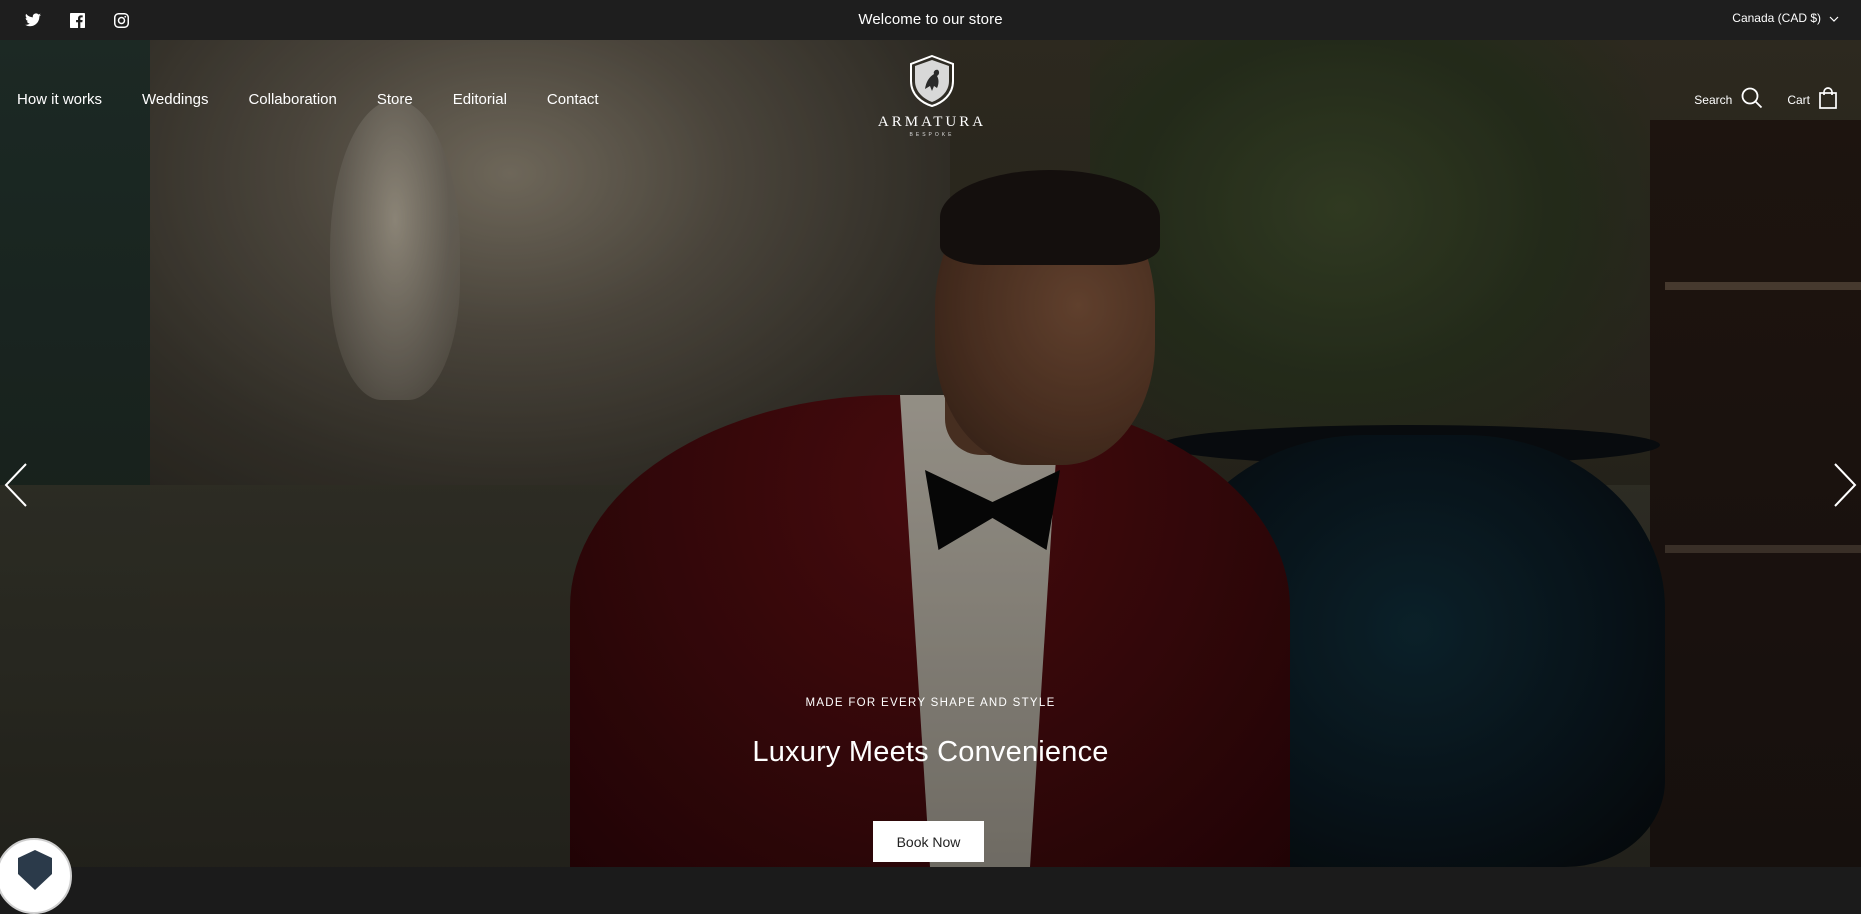 The image size is (1861, 914). I want to click on nav-item-contact: Contact, so click(573, 99).